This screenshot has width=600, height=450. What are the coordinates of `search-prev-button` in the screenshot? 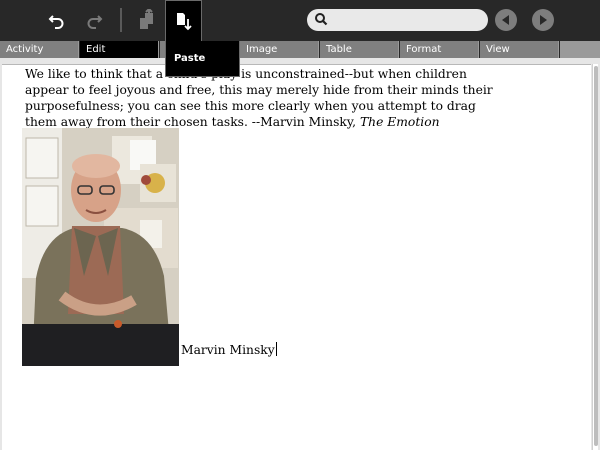 It's located at (506, 20).